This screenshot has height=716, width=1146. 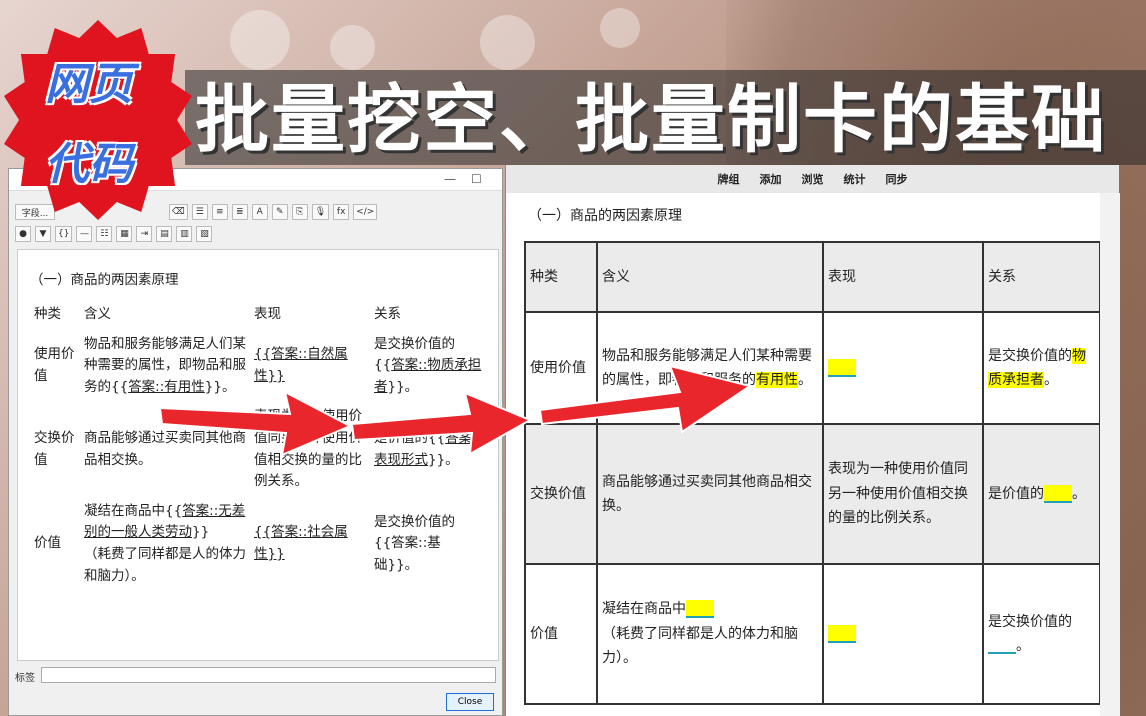 I want to click on toolbar-stats: 统计, so click(x=855, y=179).